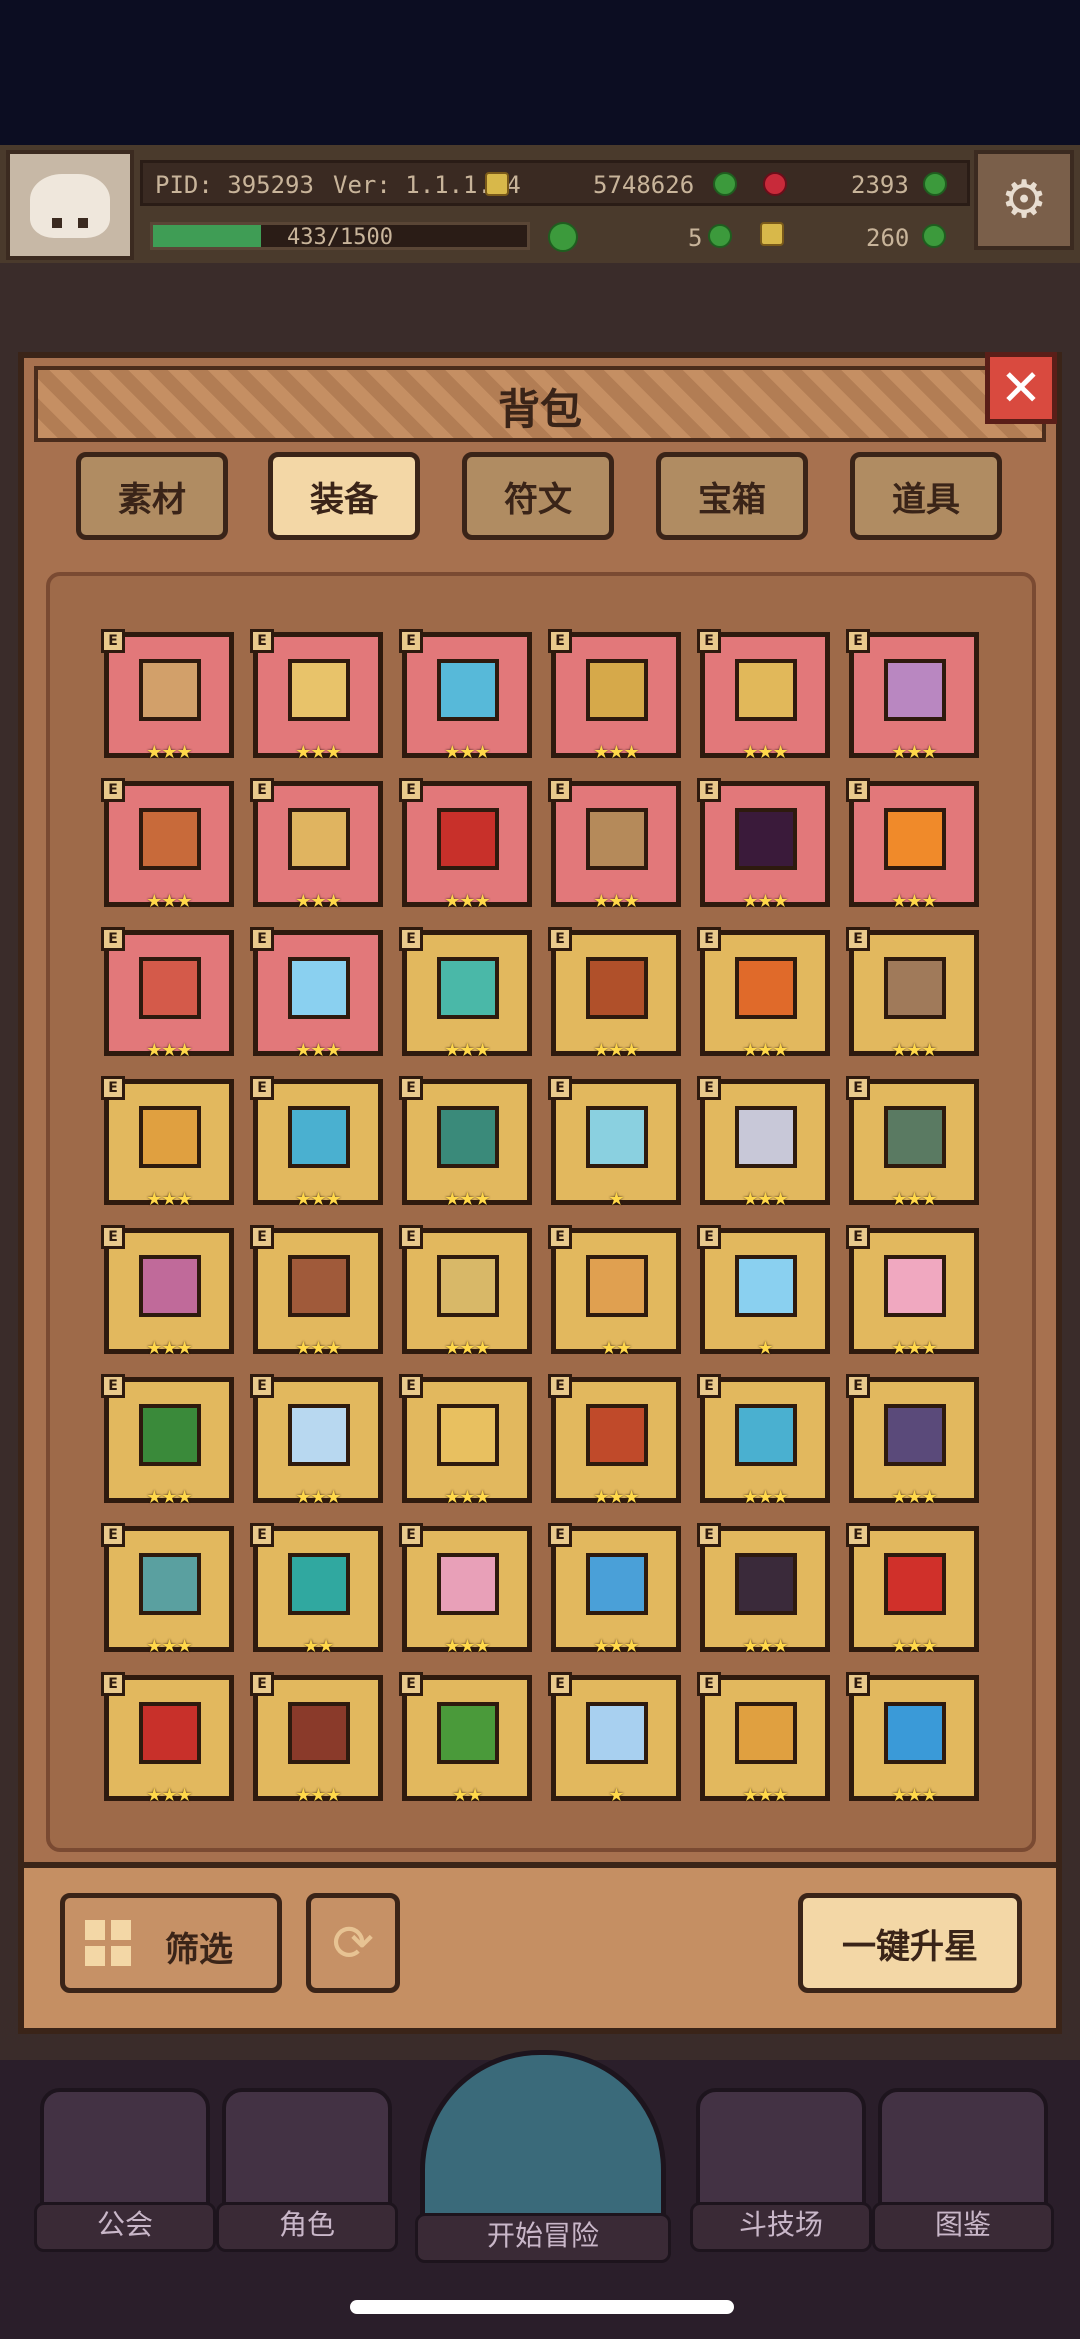  What do you see at coordinates (344, 496) in the screenshot?
I see `tab-1: 装备` at bounding box center [344, 496].